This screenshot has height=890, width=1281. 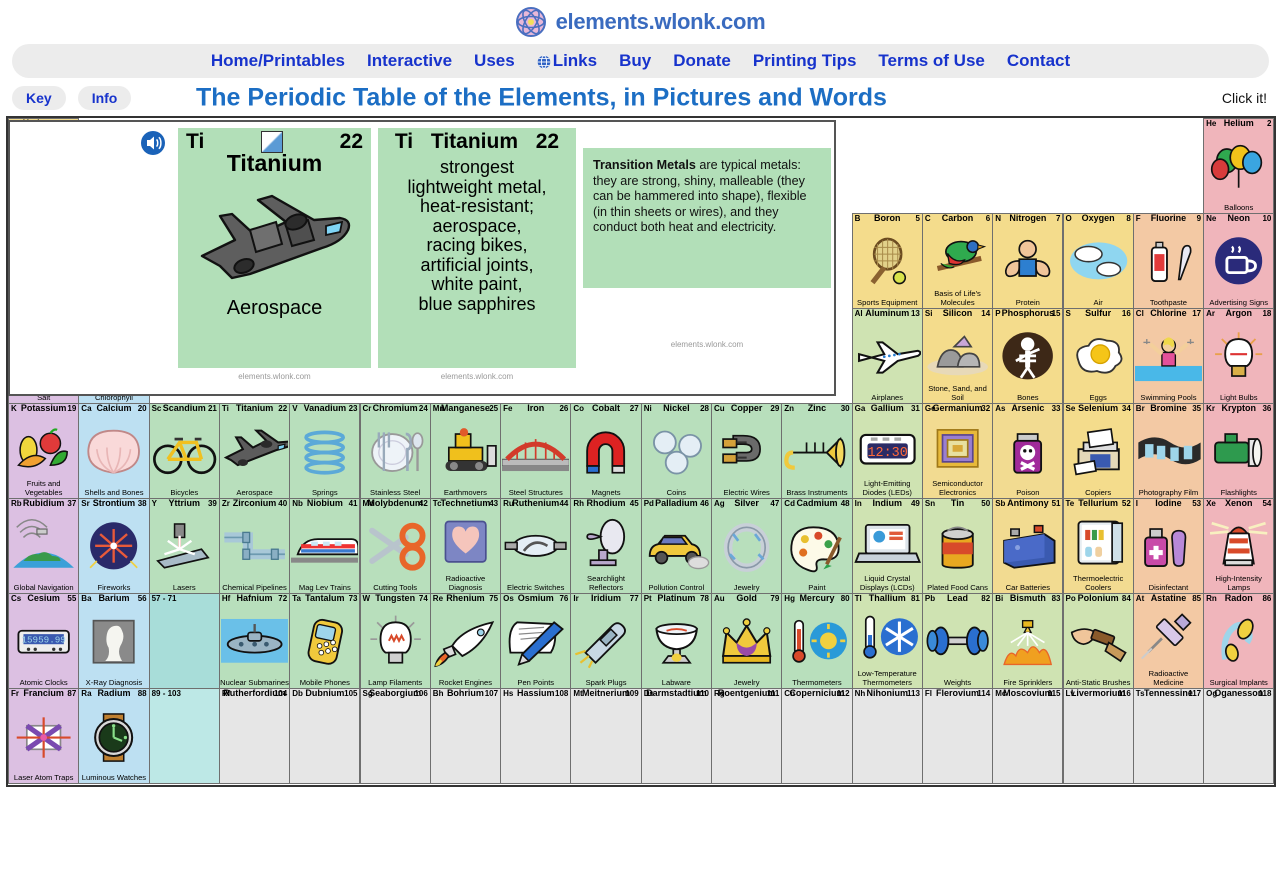 I want to click on element-cell-lv: Lv 116 Livermorium, so click(x=1098, y=736).